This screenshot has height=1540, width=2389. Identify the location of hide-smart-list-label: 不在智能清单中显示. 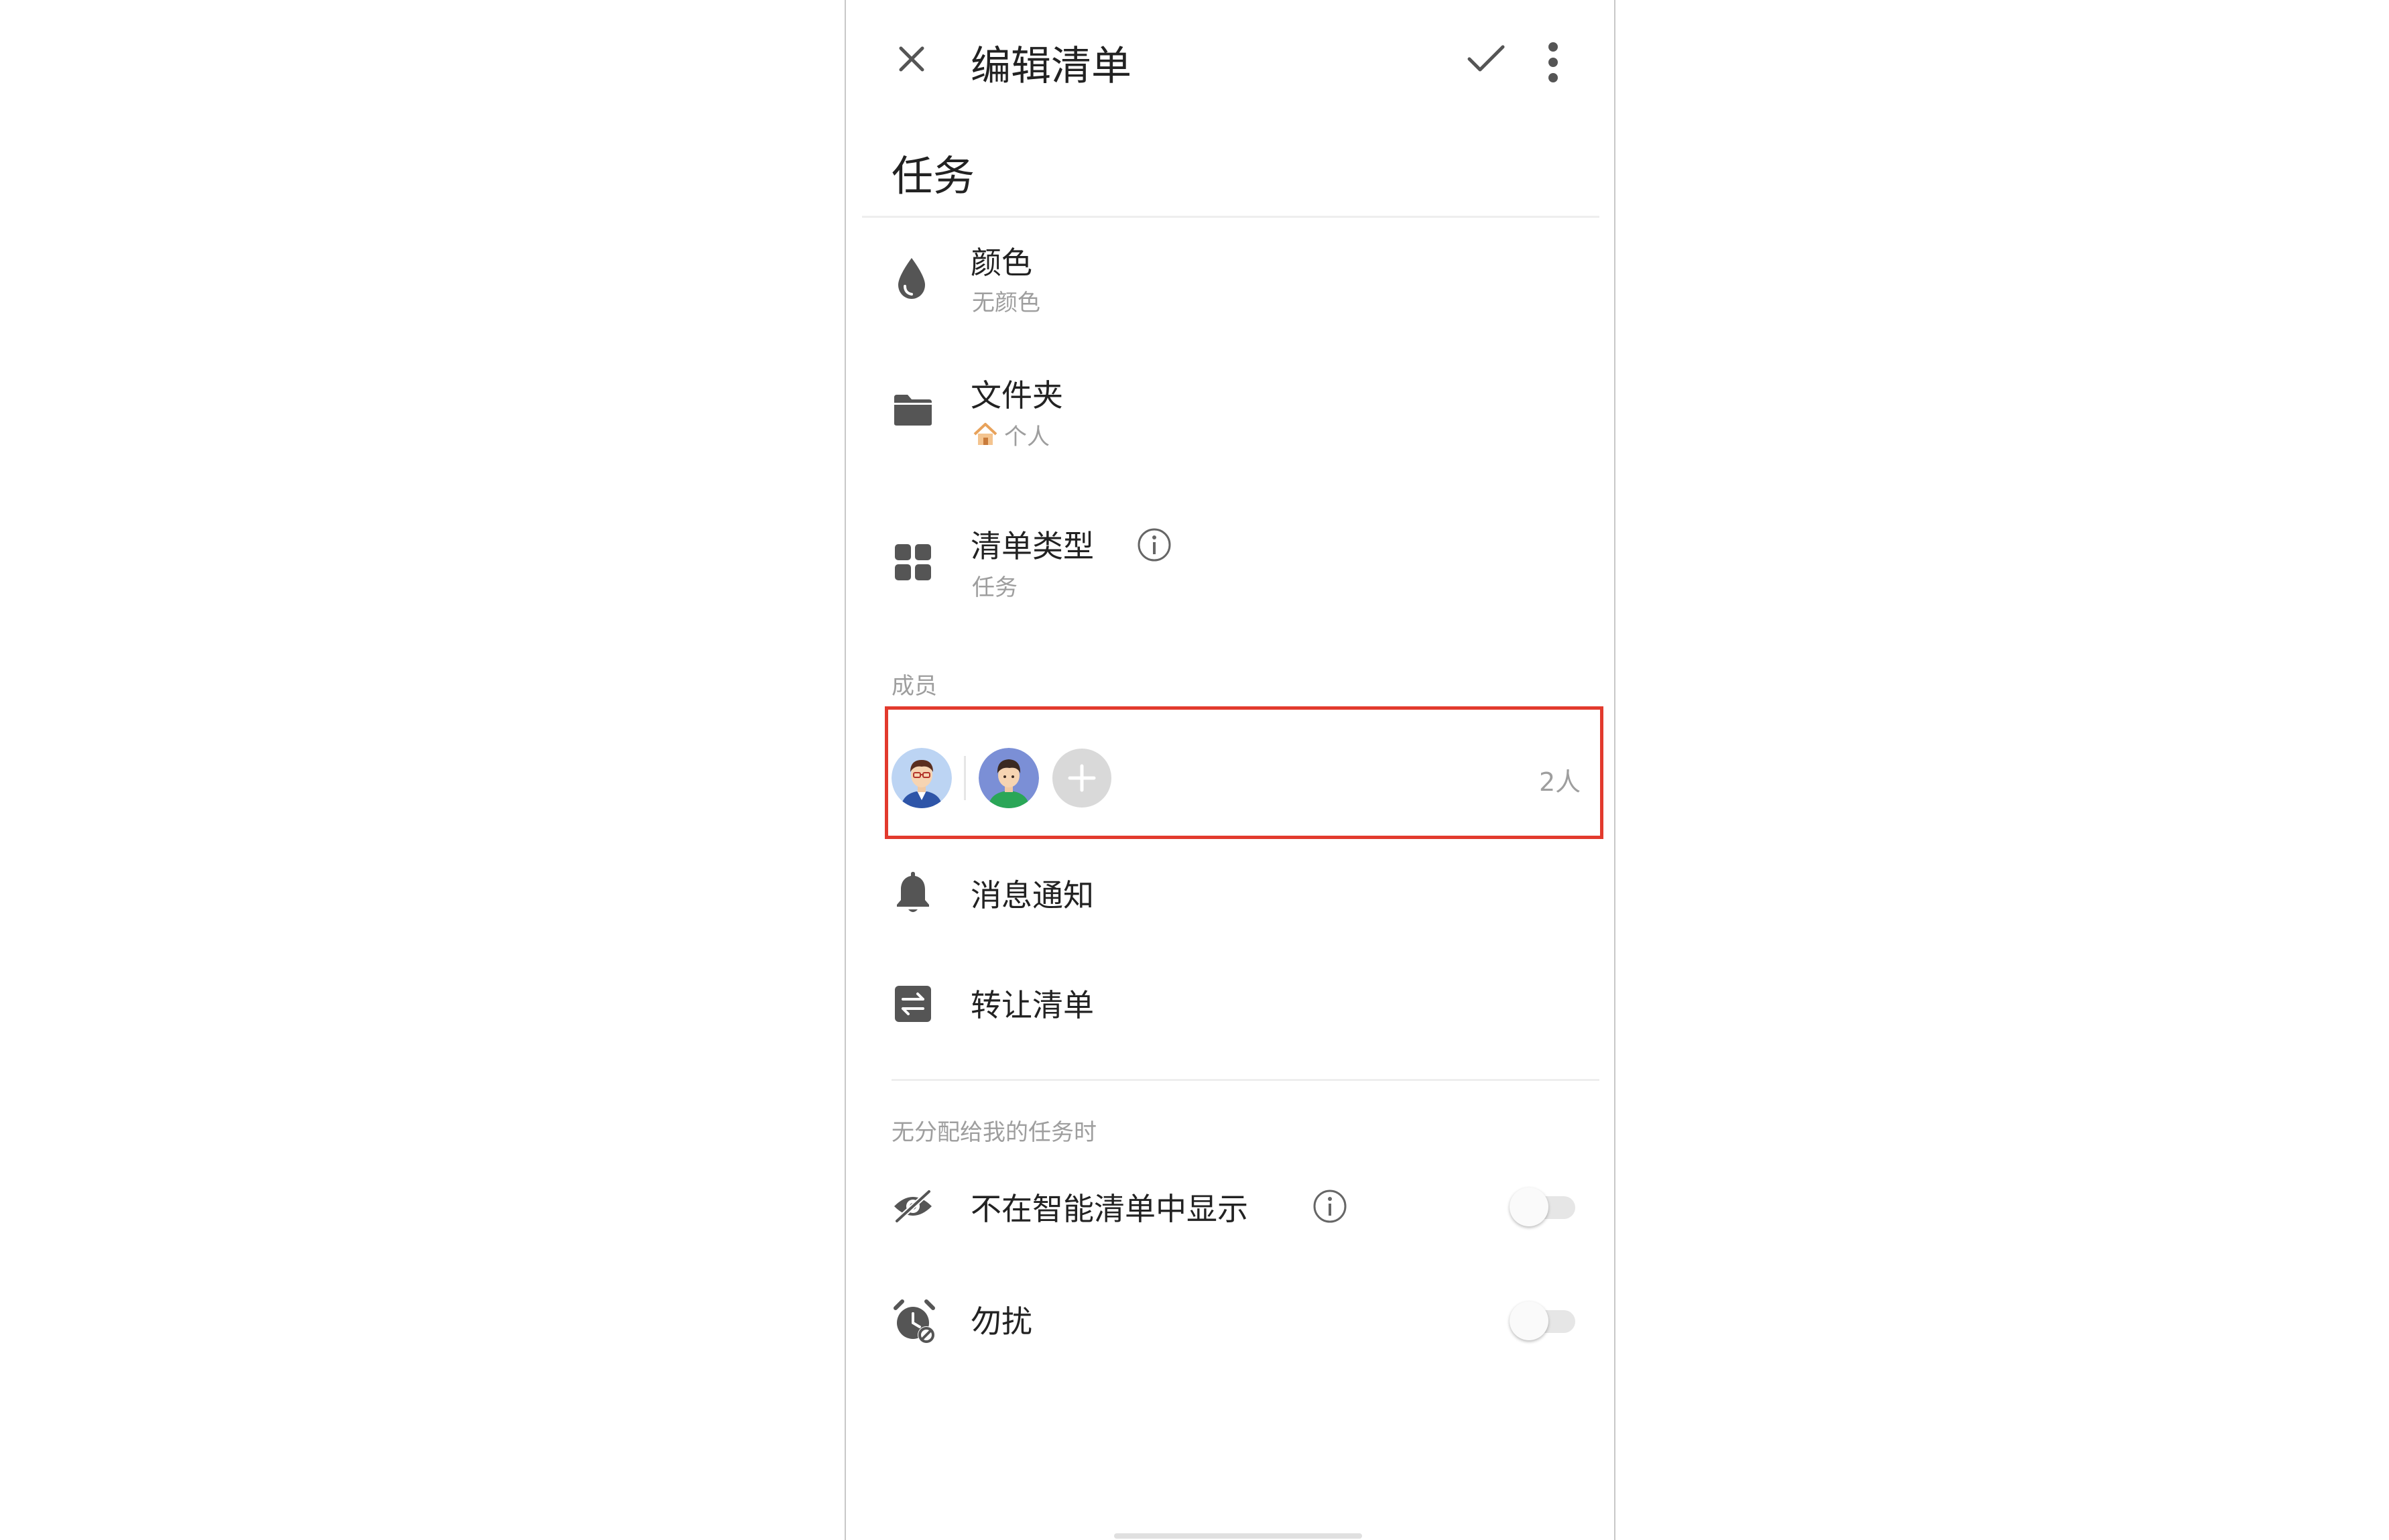
(1109, 1209).